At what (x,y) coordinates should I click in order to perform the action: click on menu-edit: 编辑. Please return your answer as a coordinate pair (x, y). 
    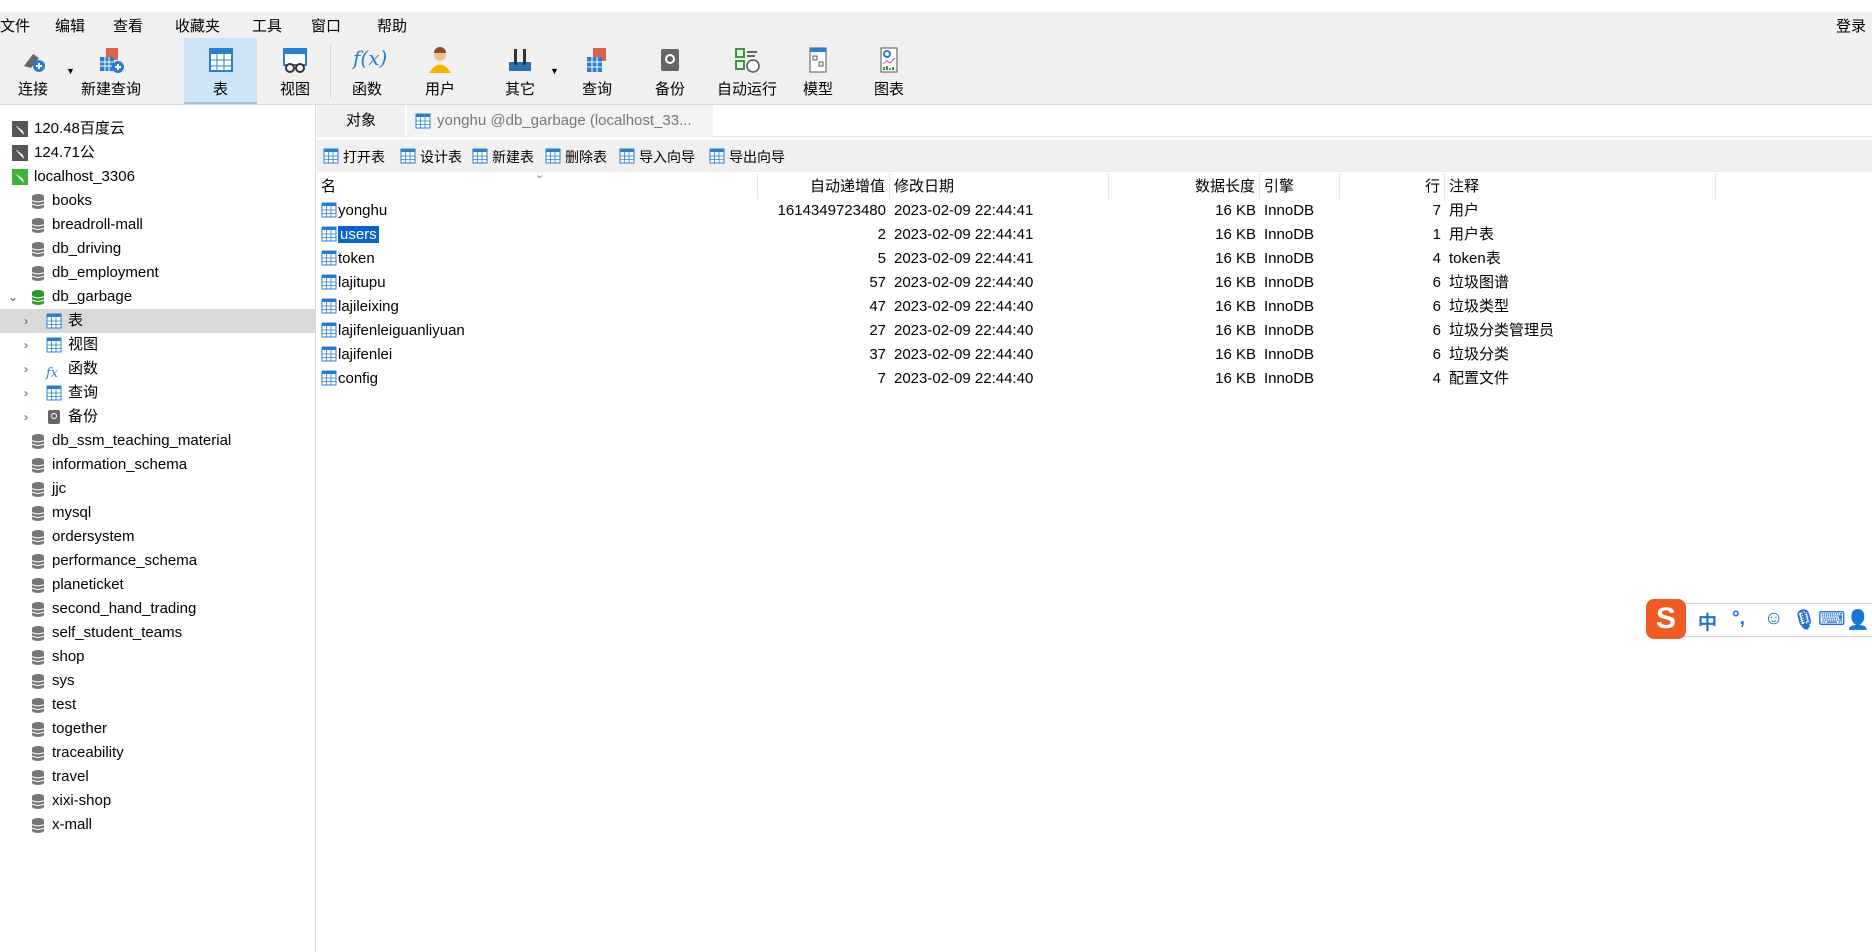
    Looking at the image, I should click on (70, 25).